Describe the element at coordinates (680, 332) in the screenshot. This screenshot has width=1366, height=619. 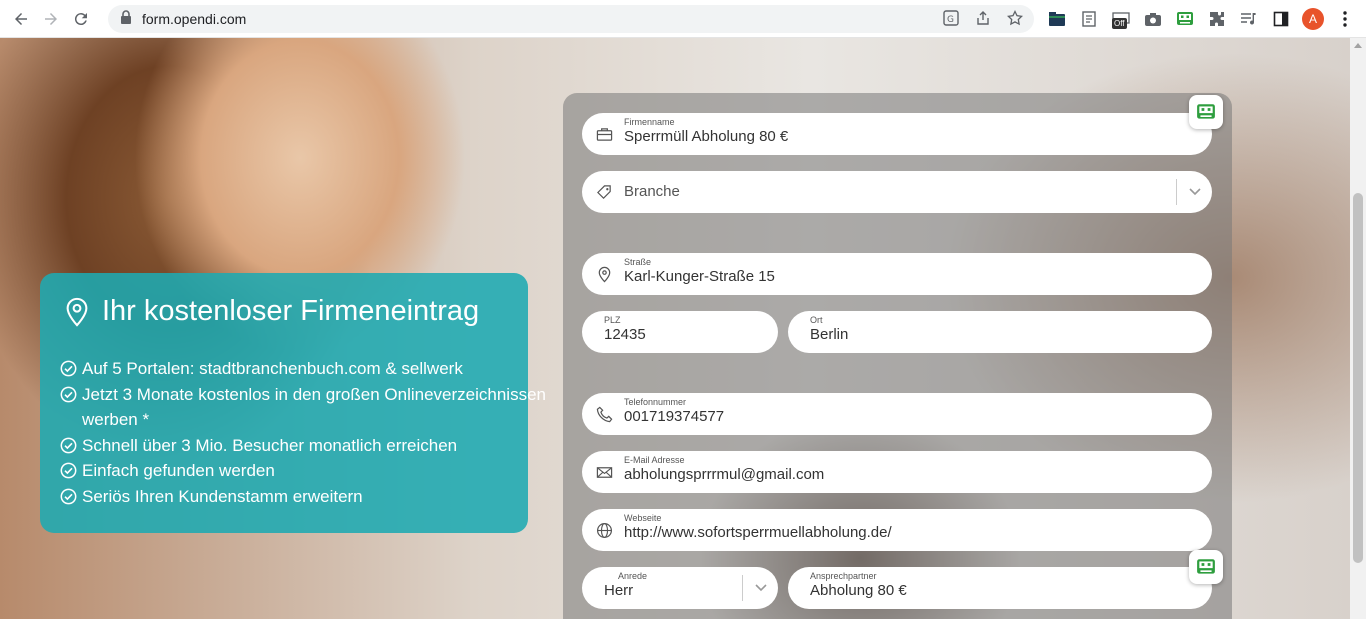
I see `zip-field: PLZ 12435` at that location.